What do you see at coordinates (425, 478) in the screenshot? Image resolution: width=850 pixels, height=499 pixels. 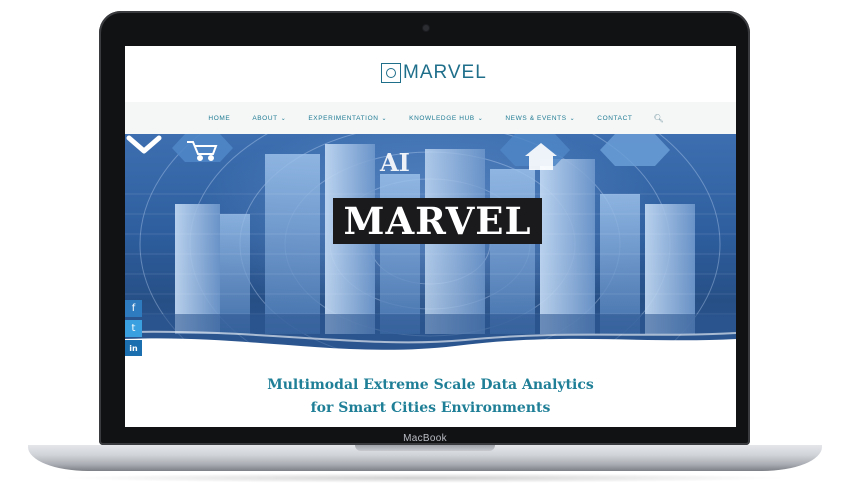 I see `laptop-shadow` at bounding box center [425, 478].